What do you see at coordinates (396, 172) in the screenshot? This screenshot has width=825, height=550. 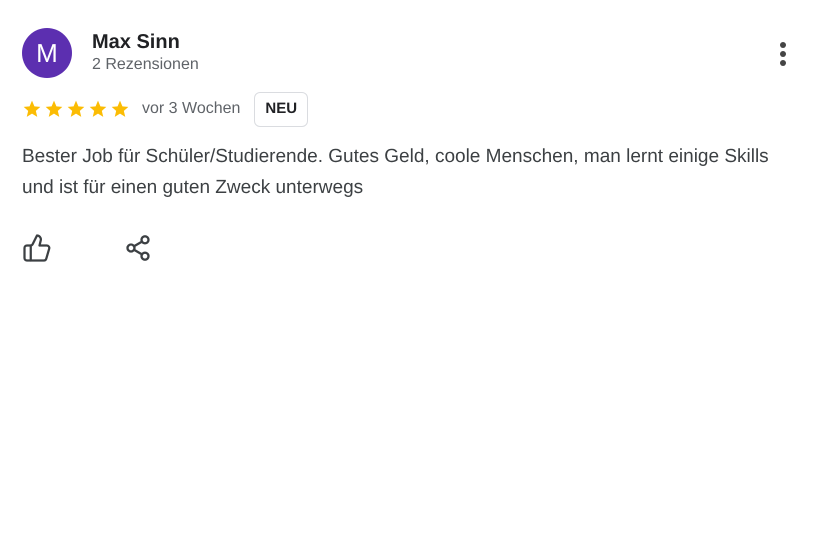 I see `review-text: Bester Job für Schüler/Studierende. Gutes Geld, coole Menschen, man lernt einige Skills und ist für einen guten Zweck unterwegs` at bounding box center [396, 172].